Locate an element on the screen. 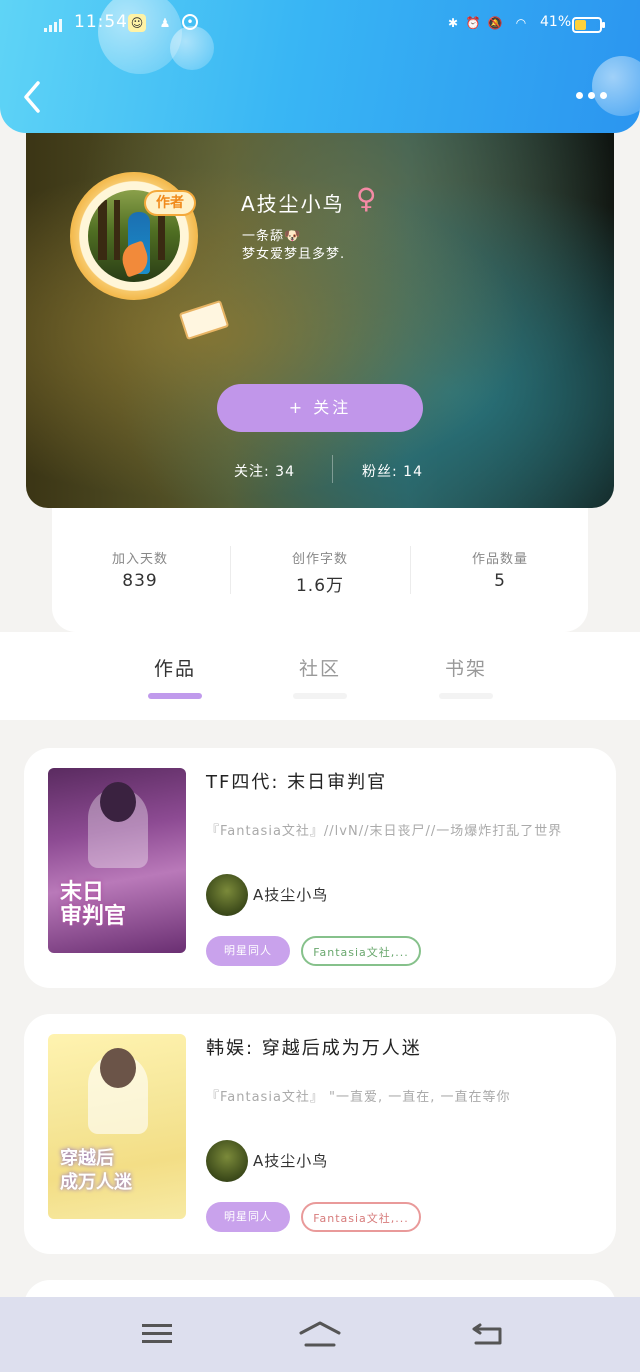 The height and width of the screenshot is (1372, 640). followers-count: 粉丝: 14 is located at coordinates (392, 471).